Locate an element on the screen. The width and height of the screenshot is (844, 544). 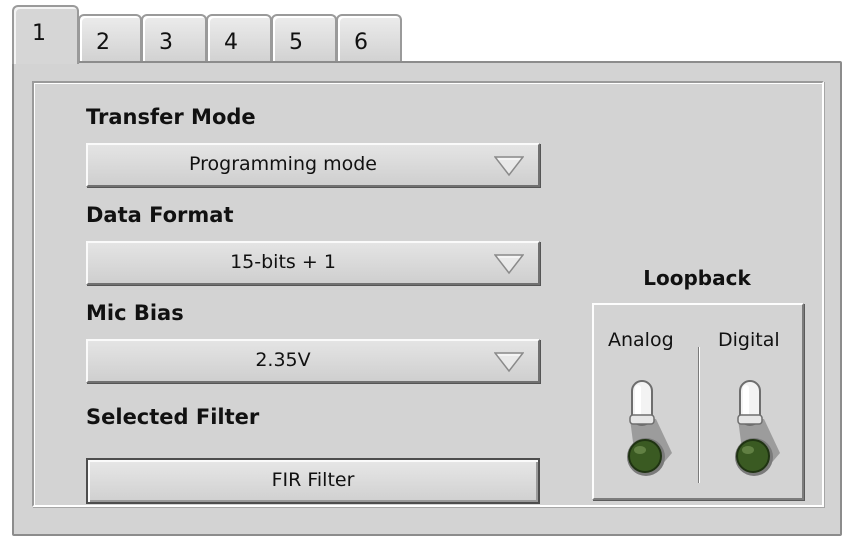
tab-5: 5 is located at coordinates (304, 37).